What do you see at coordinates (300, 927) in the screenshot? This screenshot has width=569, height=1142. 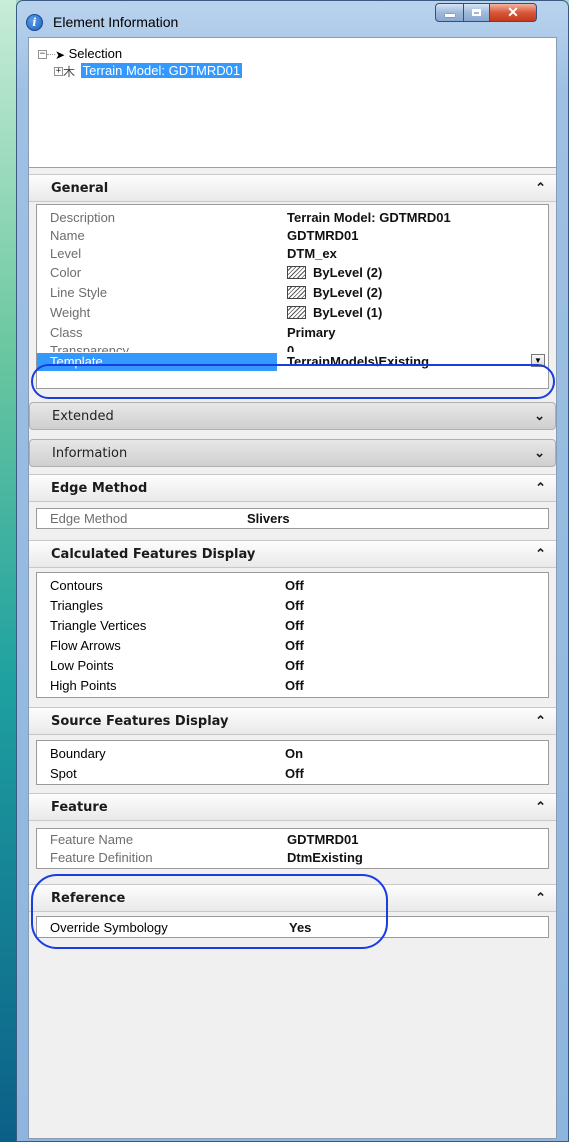 I see `property-value: Yes` at bounding box center [300, 927].